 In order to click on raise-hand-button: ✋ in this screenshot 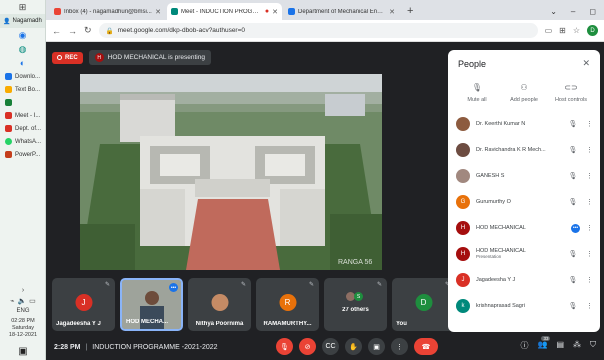, I will do `click(353, 346)`.